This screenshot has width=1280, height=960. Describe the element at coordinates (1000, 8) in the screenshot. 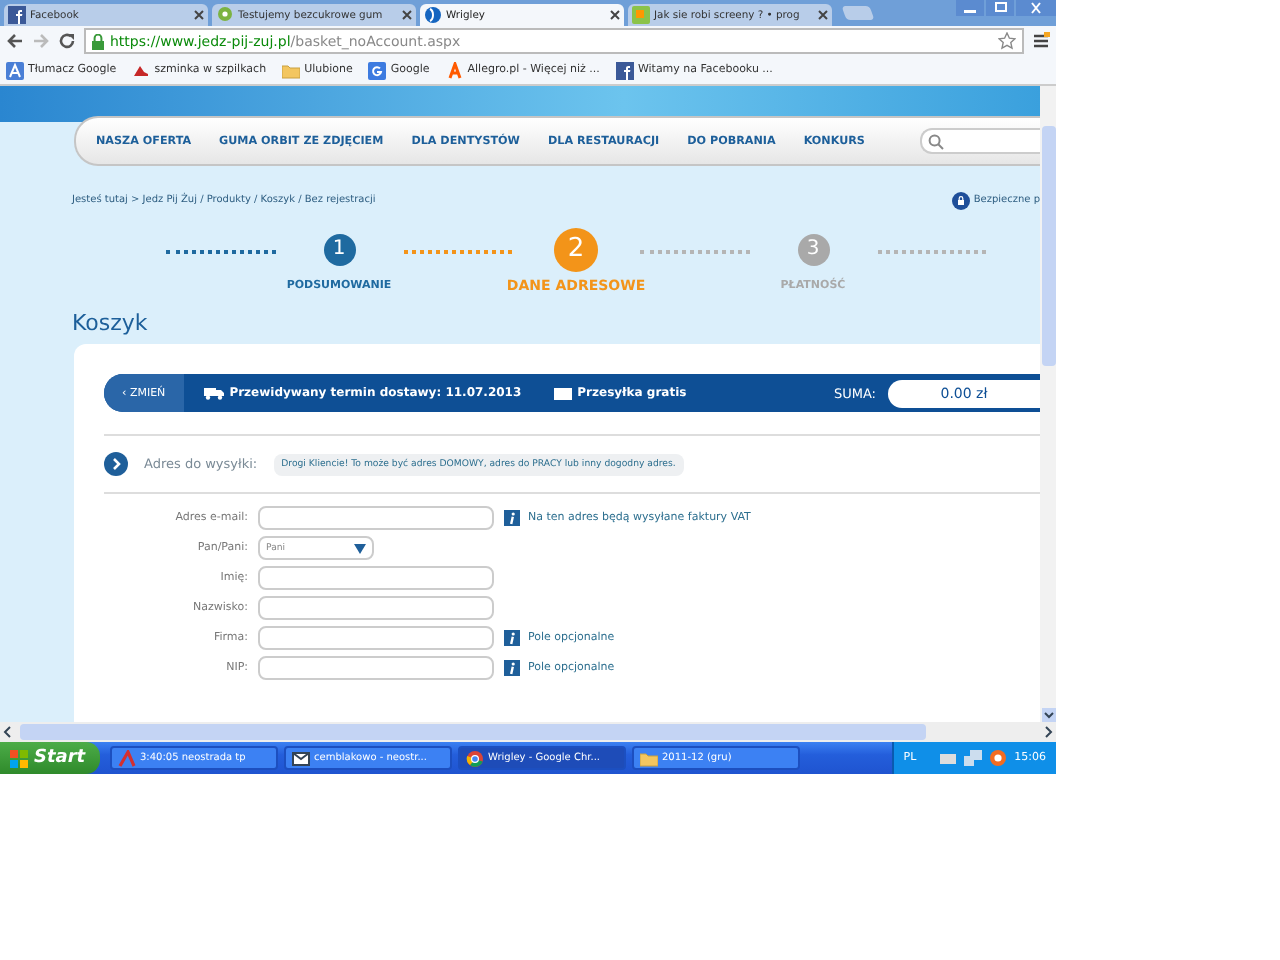

I see `restore-icon` at that location.